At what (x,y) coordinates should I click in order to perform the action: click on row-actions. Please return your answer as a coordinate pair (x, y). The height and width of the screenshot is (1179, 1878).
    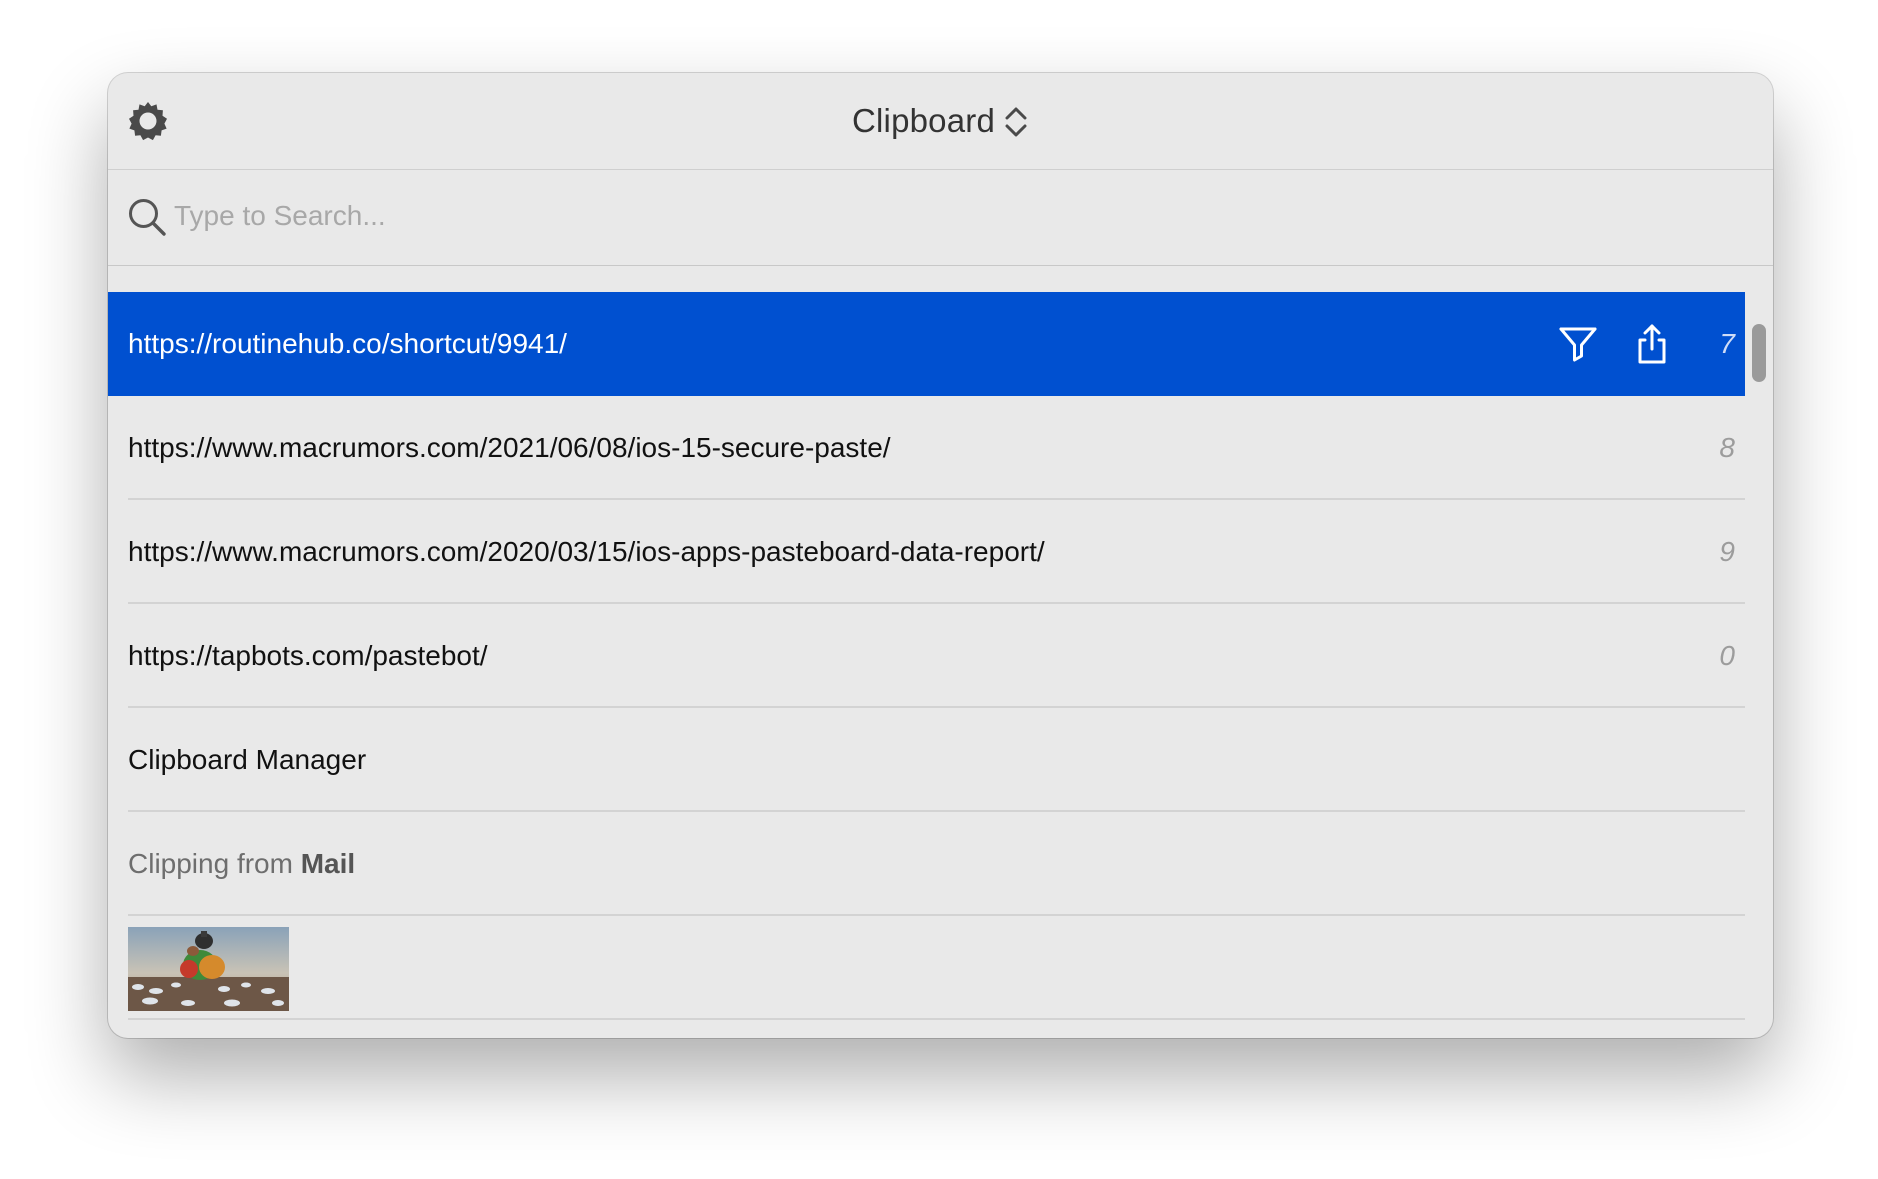
    Looking at the image, I should click on (1615, 344).